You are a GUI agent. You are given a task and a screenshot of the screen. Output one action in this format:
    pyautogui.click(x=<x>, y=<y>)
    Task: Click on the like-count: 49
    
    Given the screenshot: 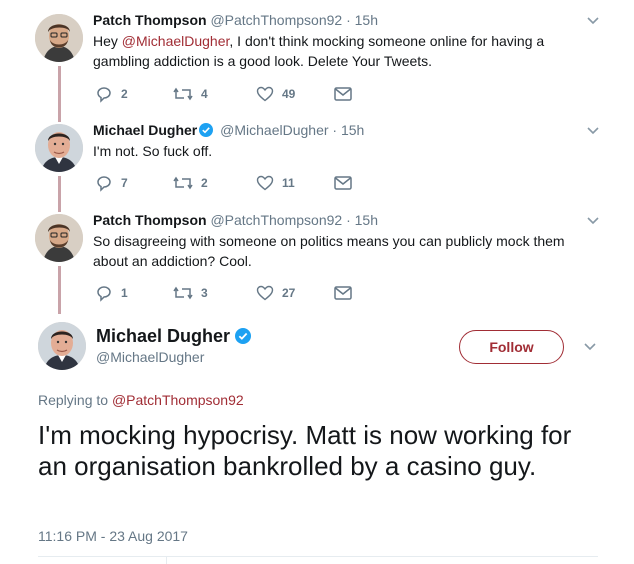 What is the action you would take?
    pyautogui.click(x=289, y=94)
    